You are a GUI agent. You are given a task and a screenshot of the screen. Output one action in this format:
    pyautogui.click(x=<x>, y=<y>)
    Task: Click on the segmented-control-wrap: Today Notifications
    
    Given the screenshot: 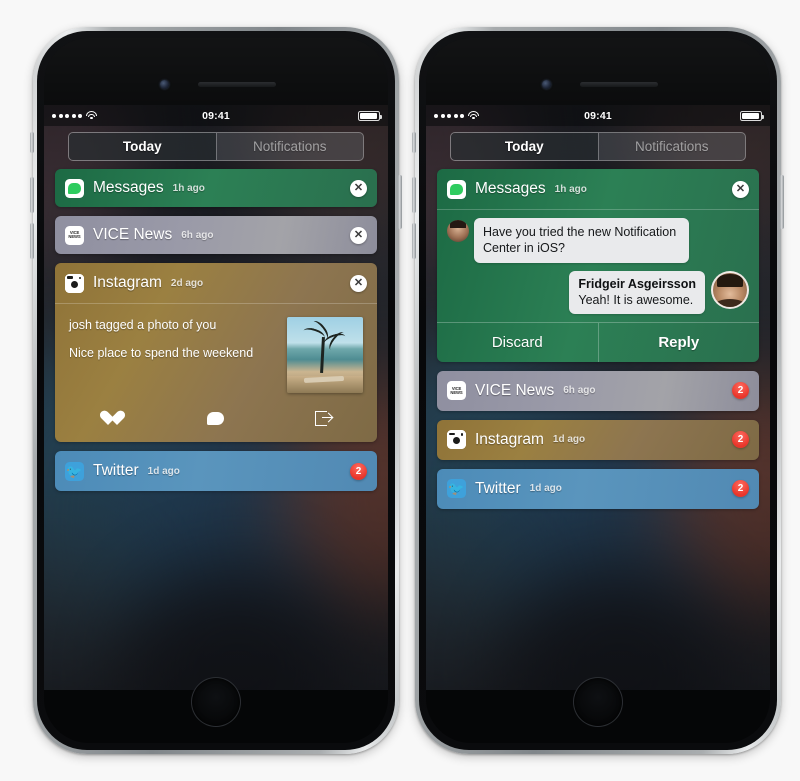 What is the action you would take?
    pyautogui.click(x=216, y=147)
    